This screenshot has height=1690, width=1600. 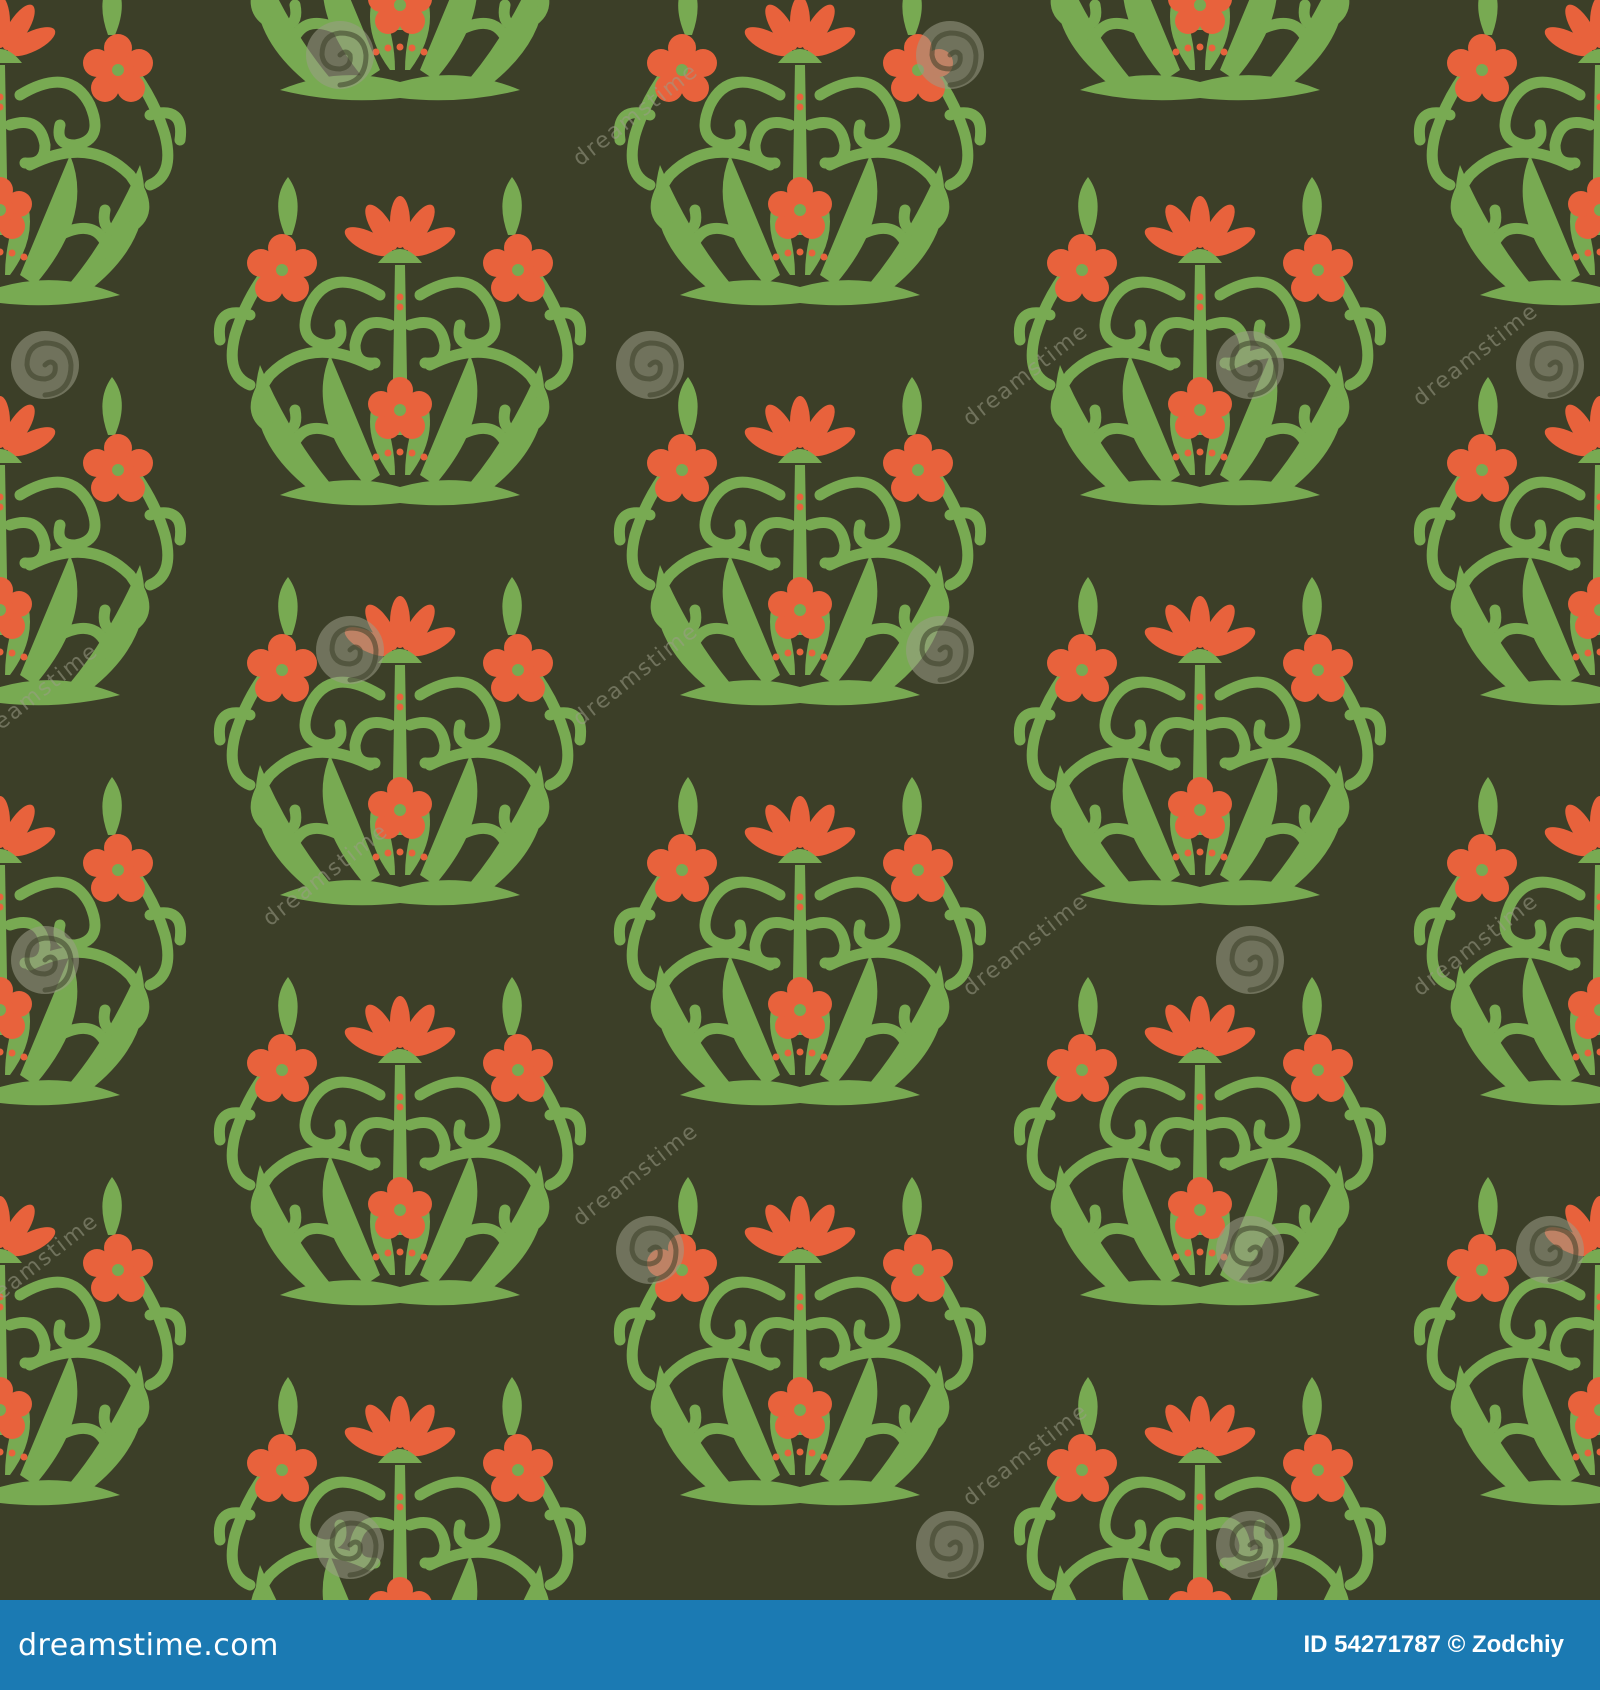 I want to click on watermark-text: dreamstime, so click(x=635, y=674).